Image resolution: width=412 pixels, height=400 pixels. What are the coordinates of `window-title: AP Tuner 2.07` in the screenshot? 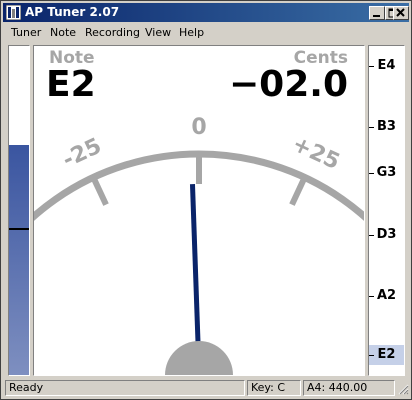 It's located at (72, 12).